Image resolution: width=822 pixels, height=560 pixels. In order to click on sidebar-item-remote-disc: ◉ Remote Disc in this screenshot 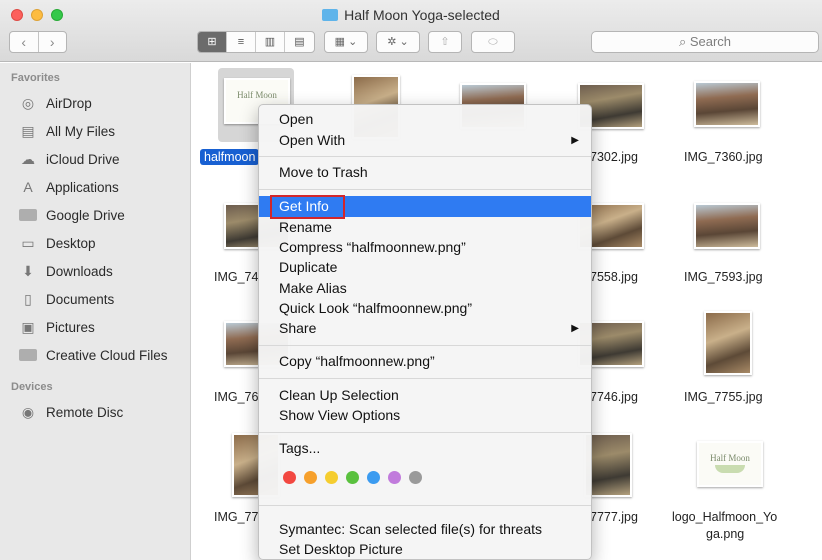, I will do `click(71, 412)`.